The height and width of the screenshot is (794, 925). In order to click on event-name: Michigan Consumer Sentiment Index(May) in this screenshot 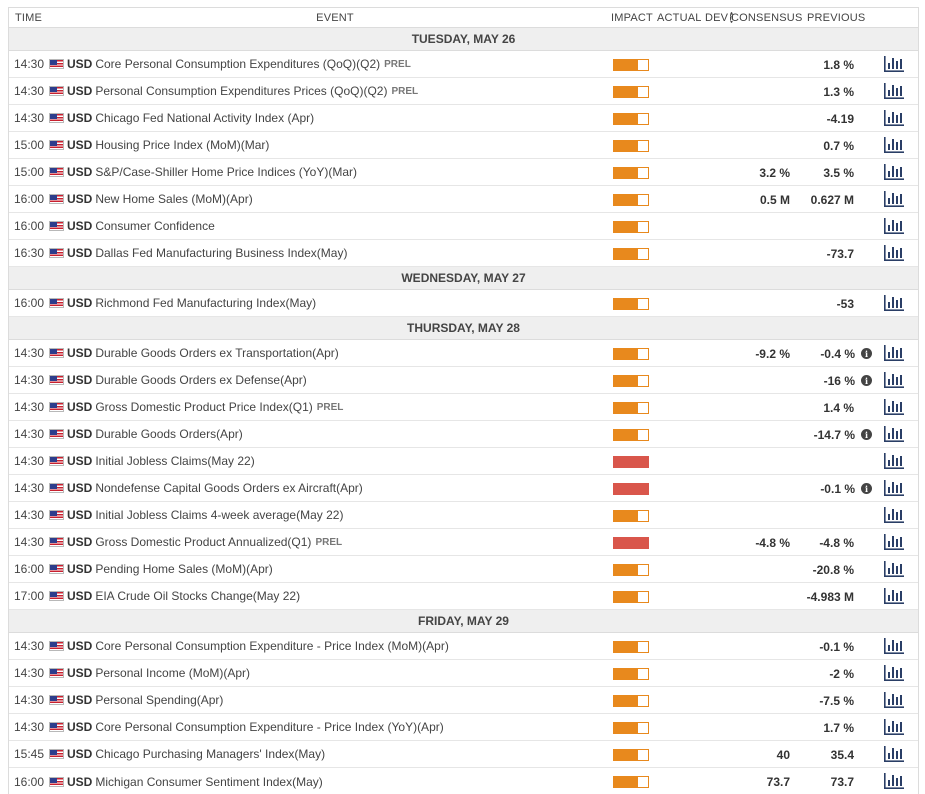, I will do `click(208, 782)`.